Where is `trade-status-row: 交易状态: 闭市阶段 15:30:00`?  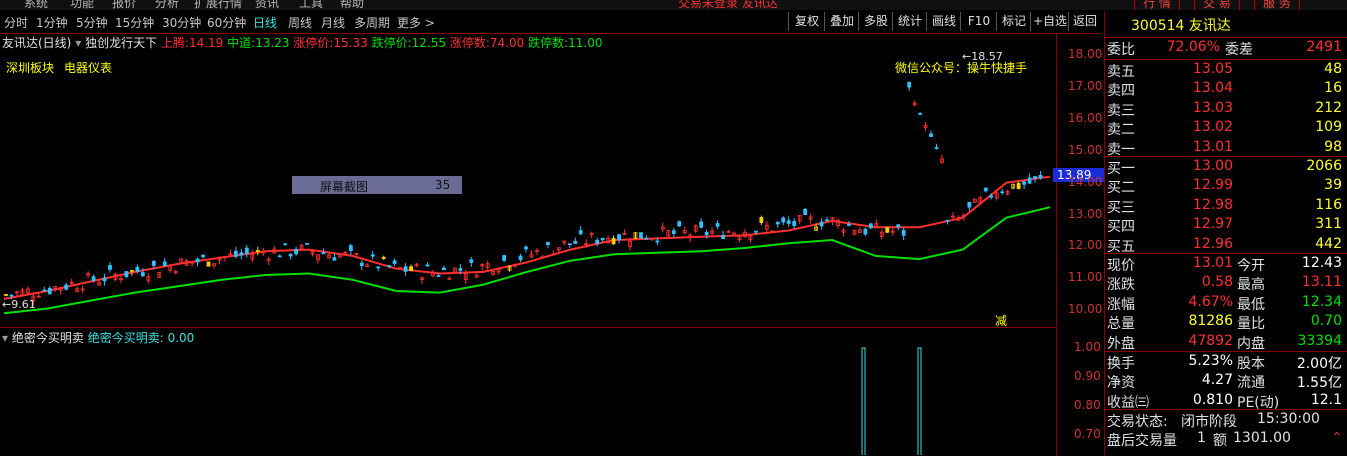 trade-status-row: 交易状态: 闭市阶段 15:30:00 is located at coordinates (1226, 420).